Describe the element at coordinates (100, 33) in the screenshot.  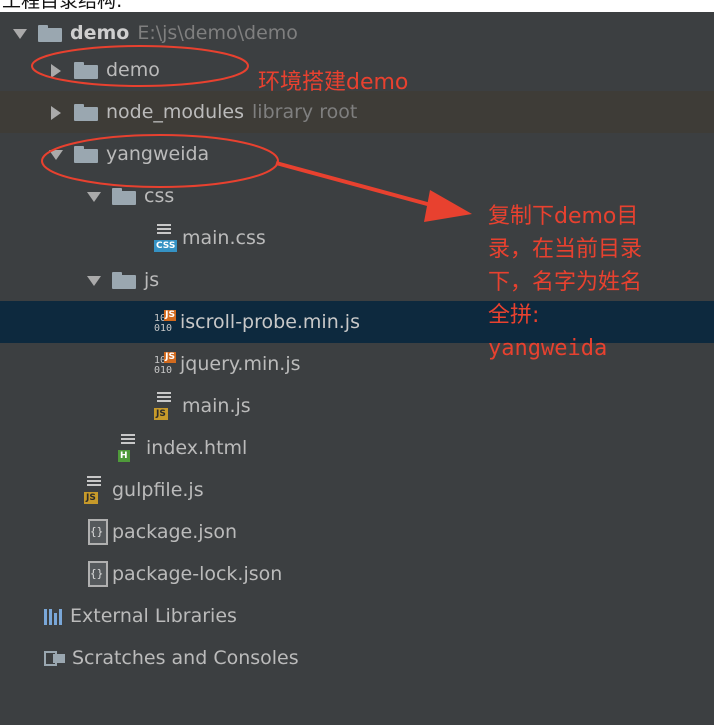
I see `project-name: demo` at that location.